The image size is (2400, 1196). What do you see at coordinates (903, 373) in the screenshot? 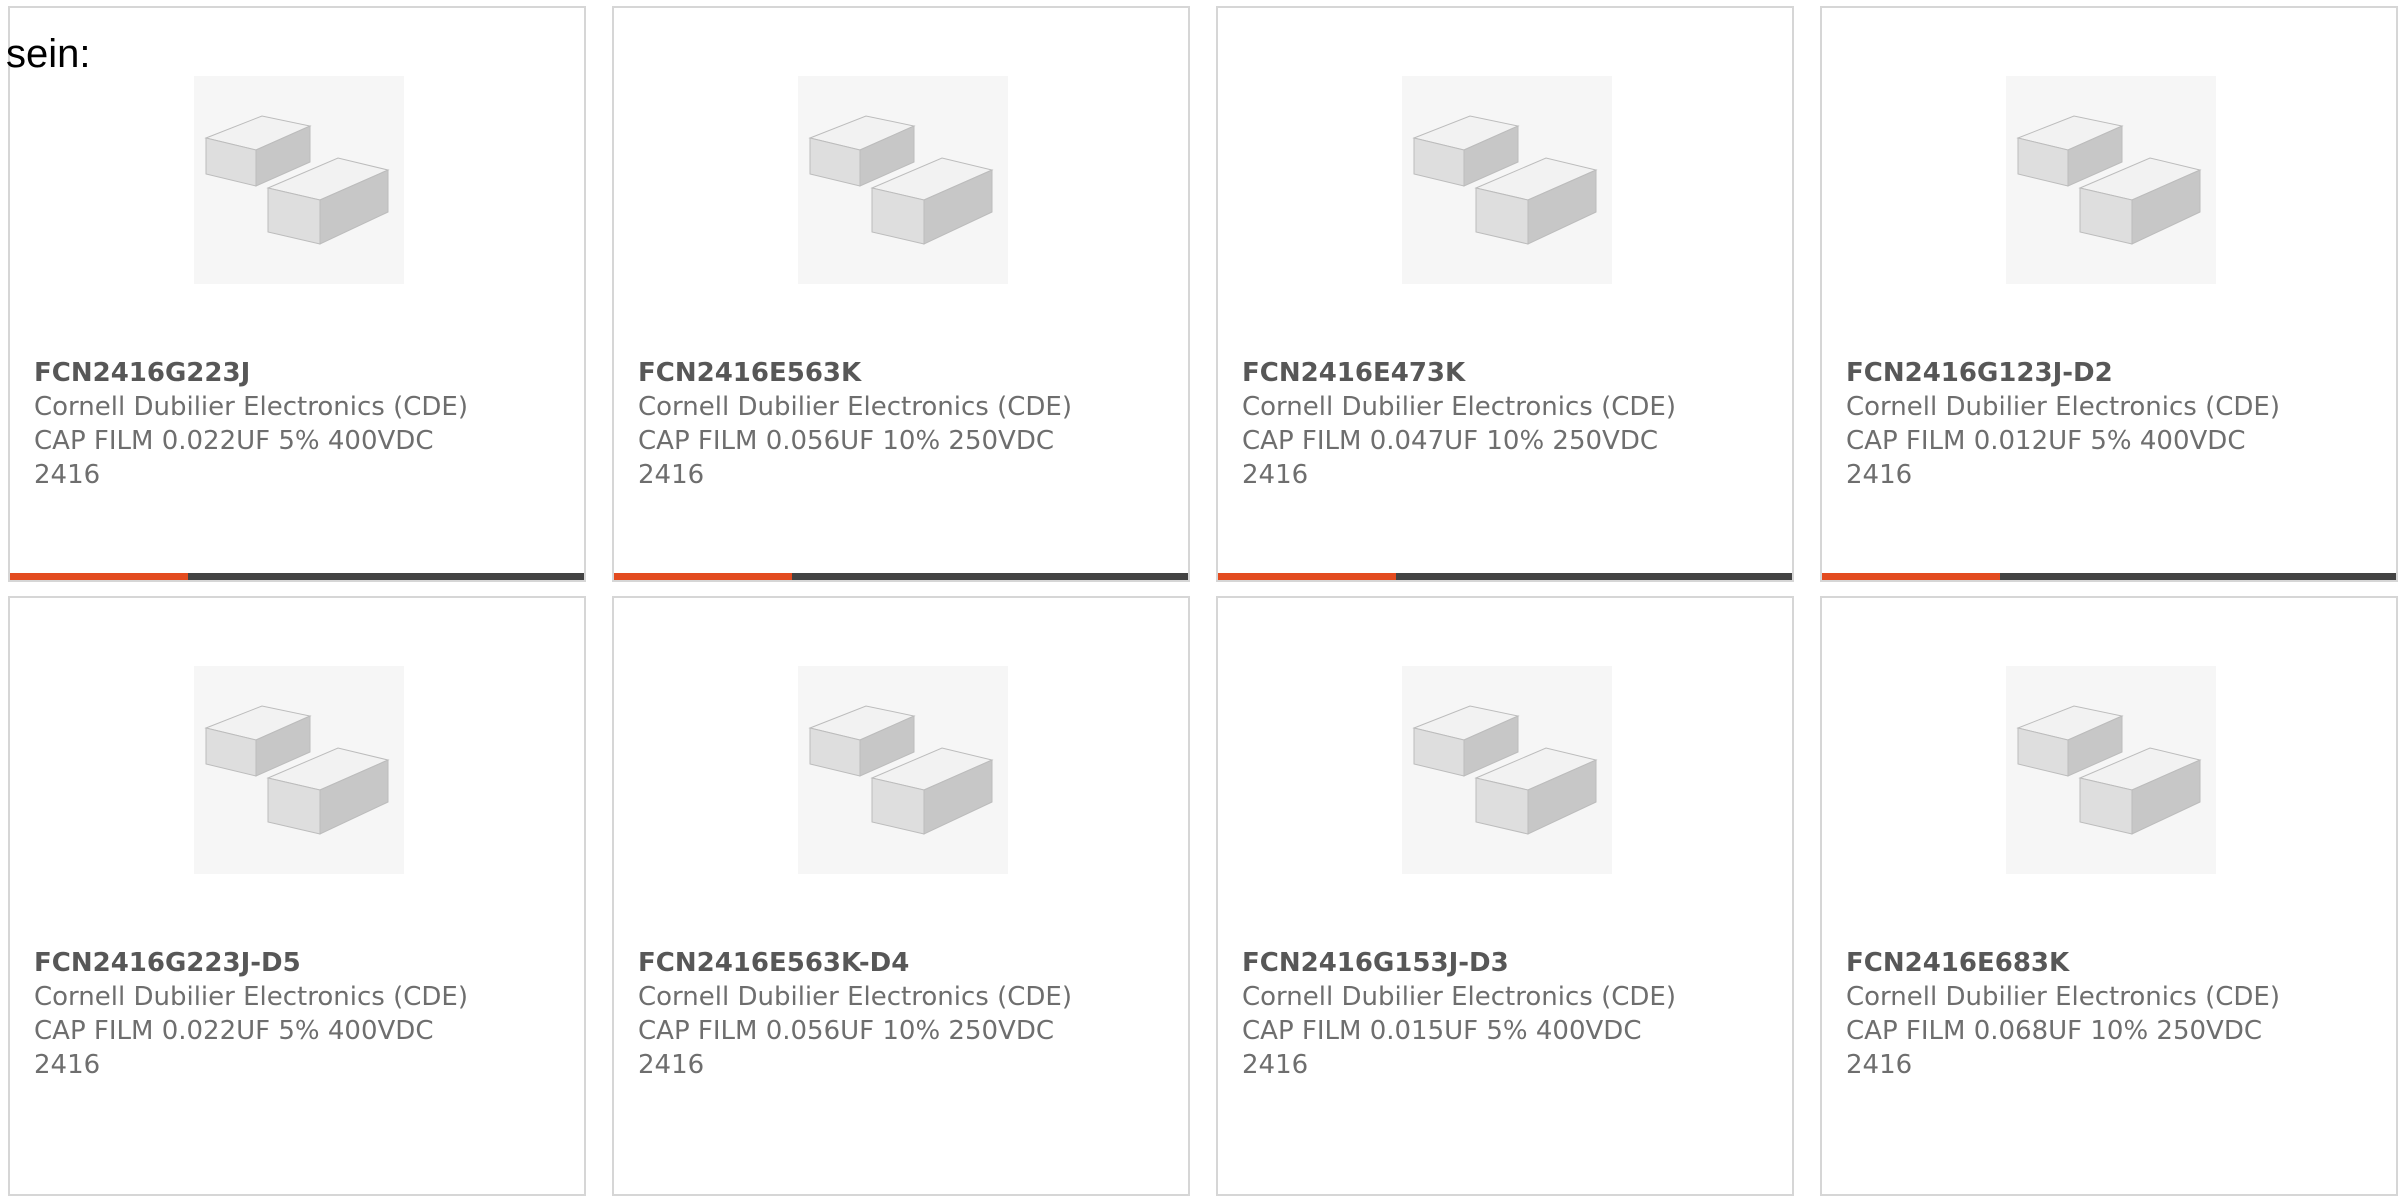
I see `part-number-link: FCN2416E563K` at bounding box center [903, 373].